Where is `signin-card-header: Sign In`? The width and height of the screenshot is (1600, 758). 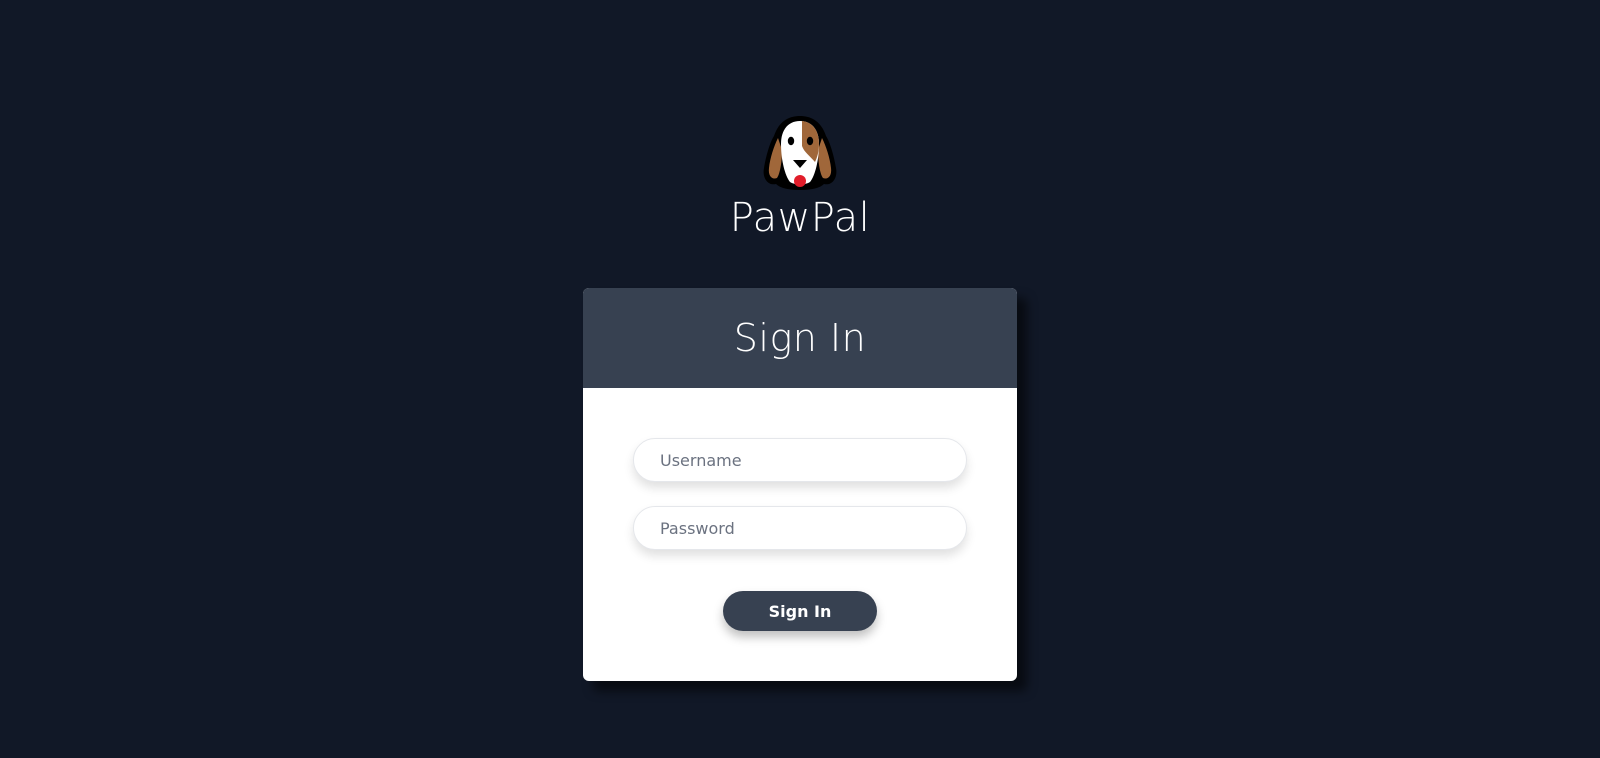
signin-card-header: Sign In is located at coordinates (800, 338).